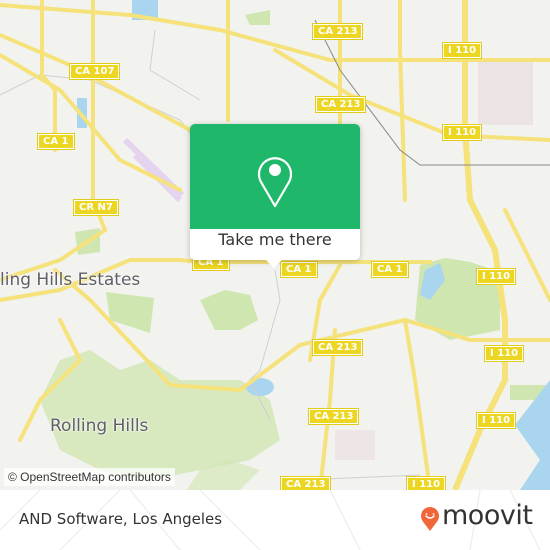 The width and height of the screenshot is (550, 550). I want to click on map-pin-icon, so click(275, 182).